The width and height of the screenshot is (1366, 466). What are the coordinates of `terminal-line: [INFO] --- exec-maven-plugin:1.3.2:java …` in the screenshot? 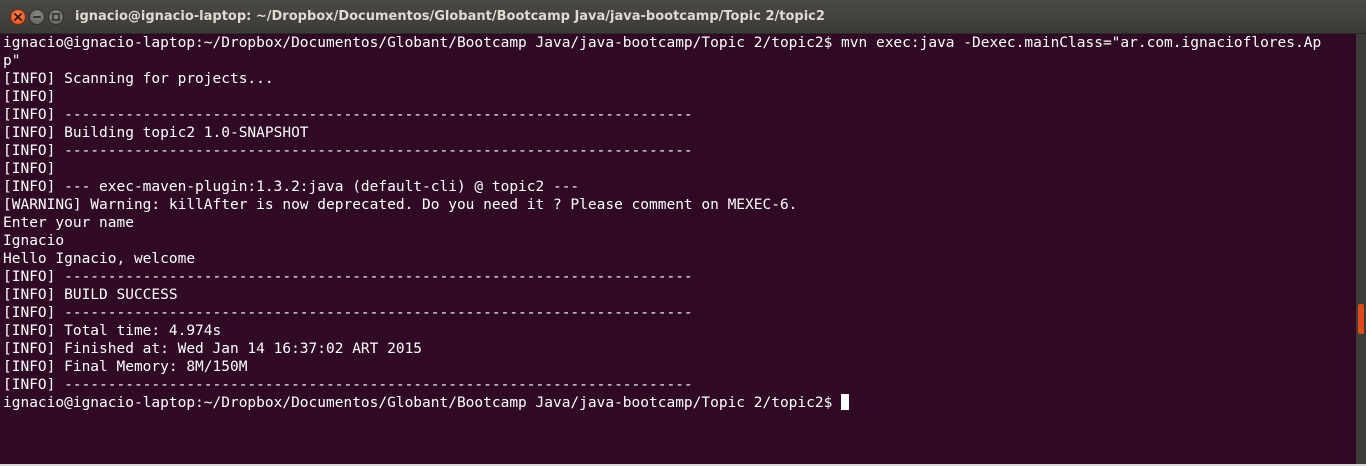 It's located at (291, 187).